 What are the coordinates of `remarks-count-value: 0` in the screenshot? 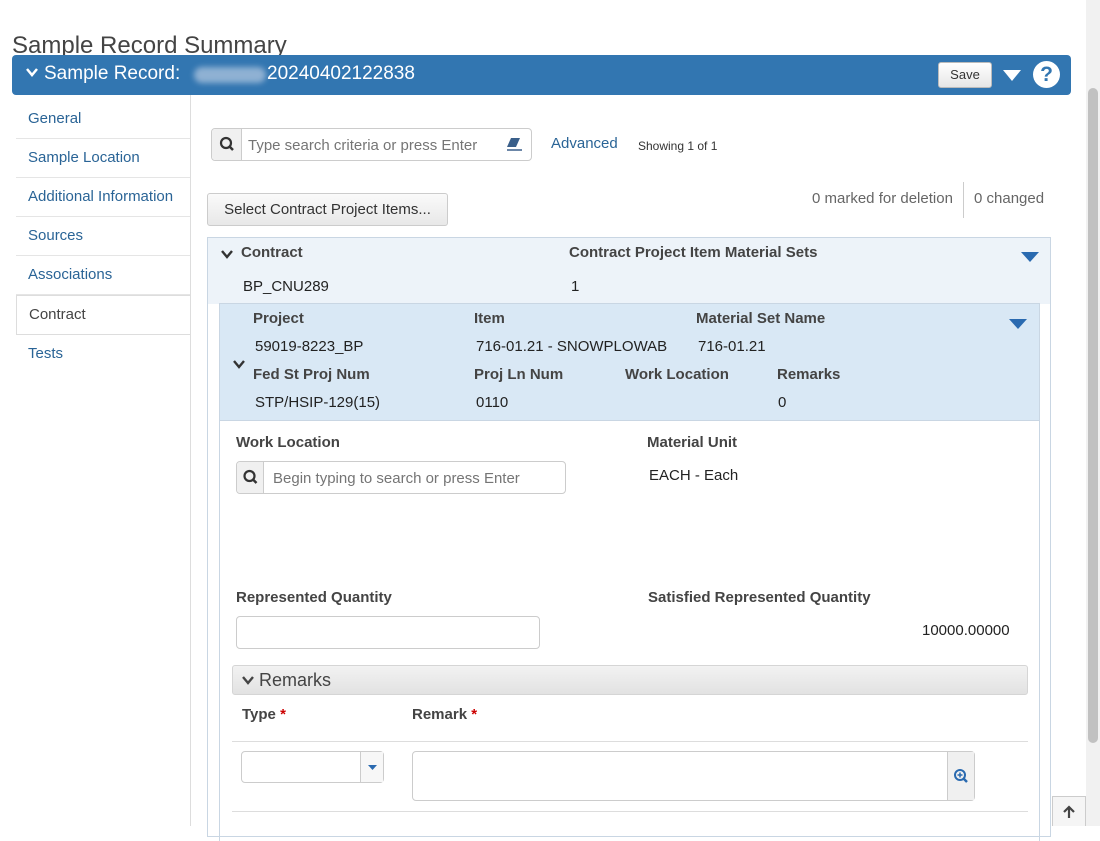 It's located at (782, 402).